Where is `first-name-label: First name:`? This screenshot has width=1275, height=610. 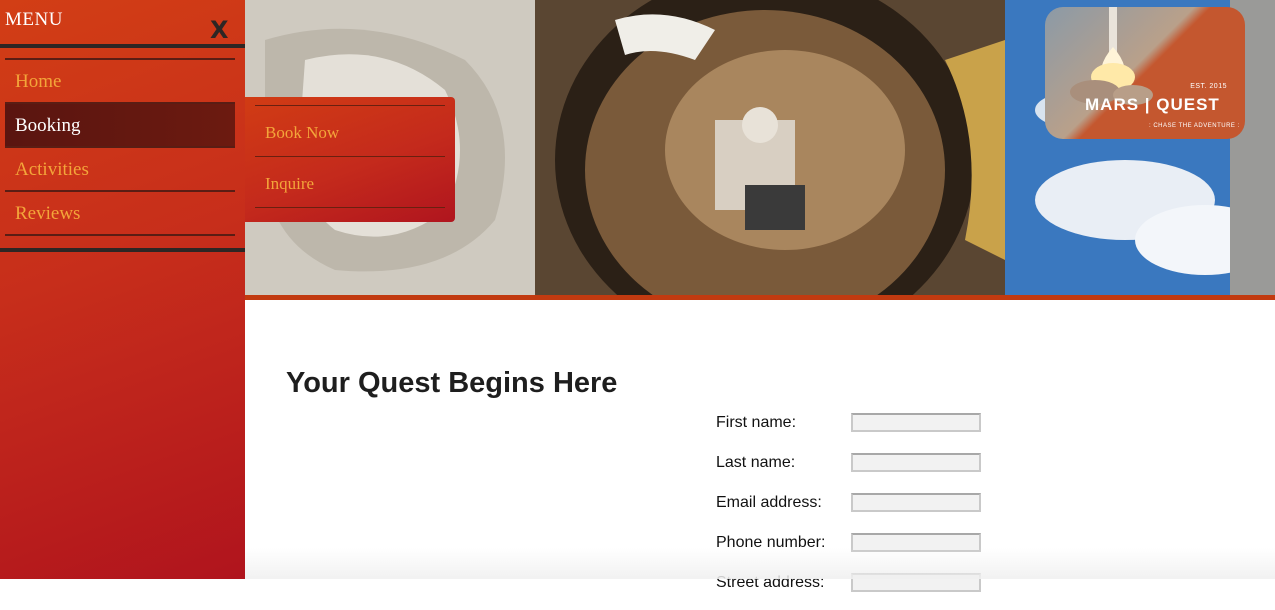 first-name-label: First name: is located at coordinates (756, 422).